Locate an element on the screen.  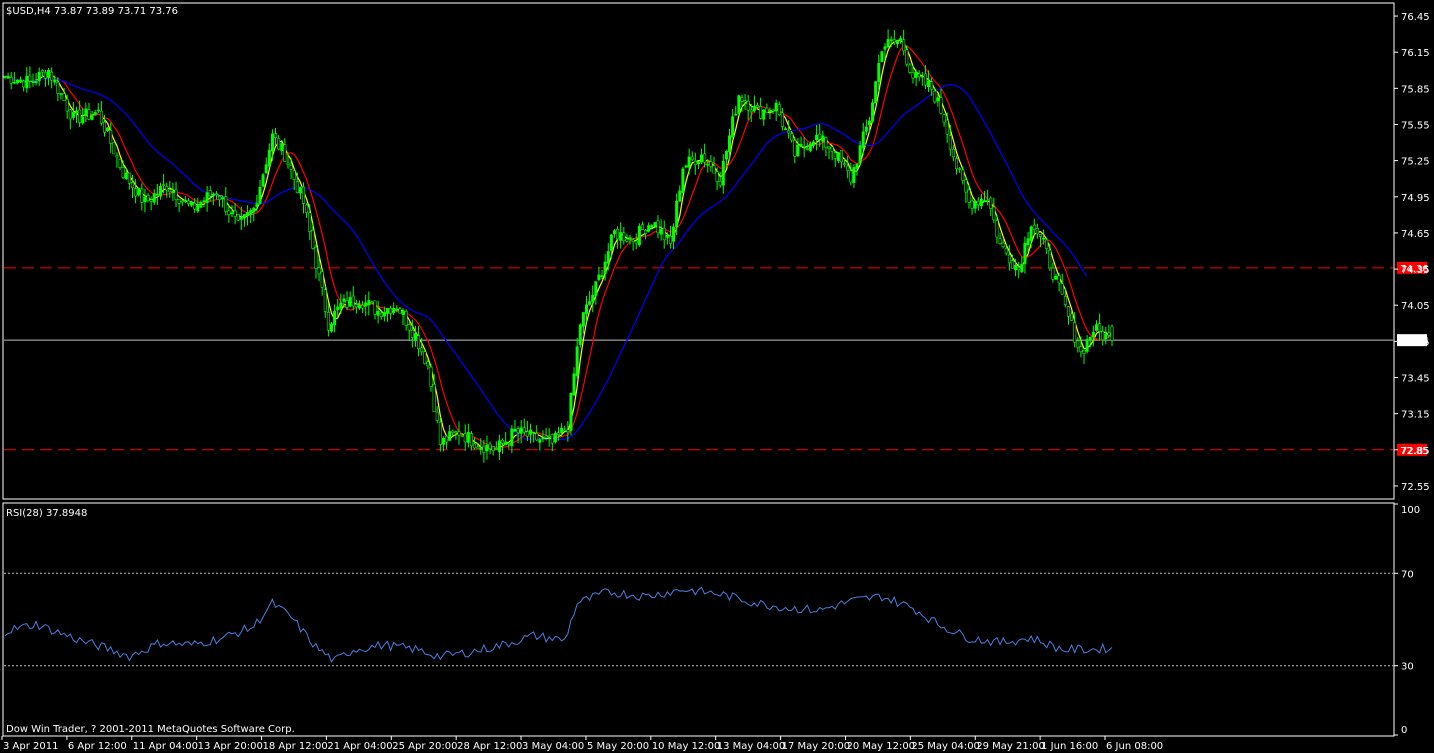
rsi-line is located at coordinates (558, 624).